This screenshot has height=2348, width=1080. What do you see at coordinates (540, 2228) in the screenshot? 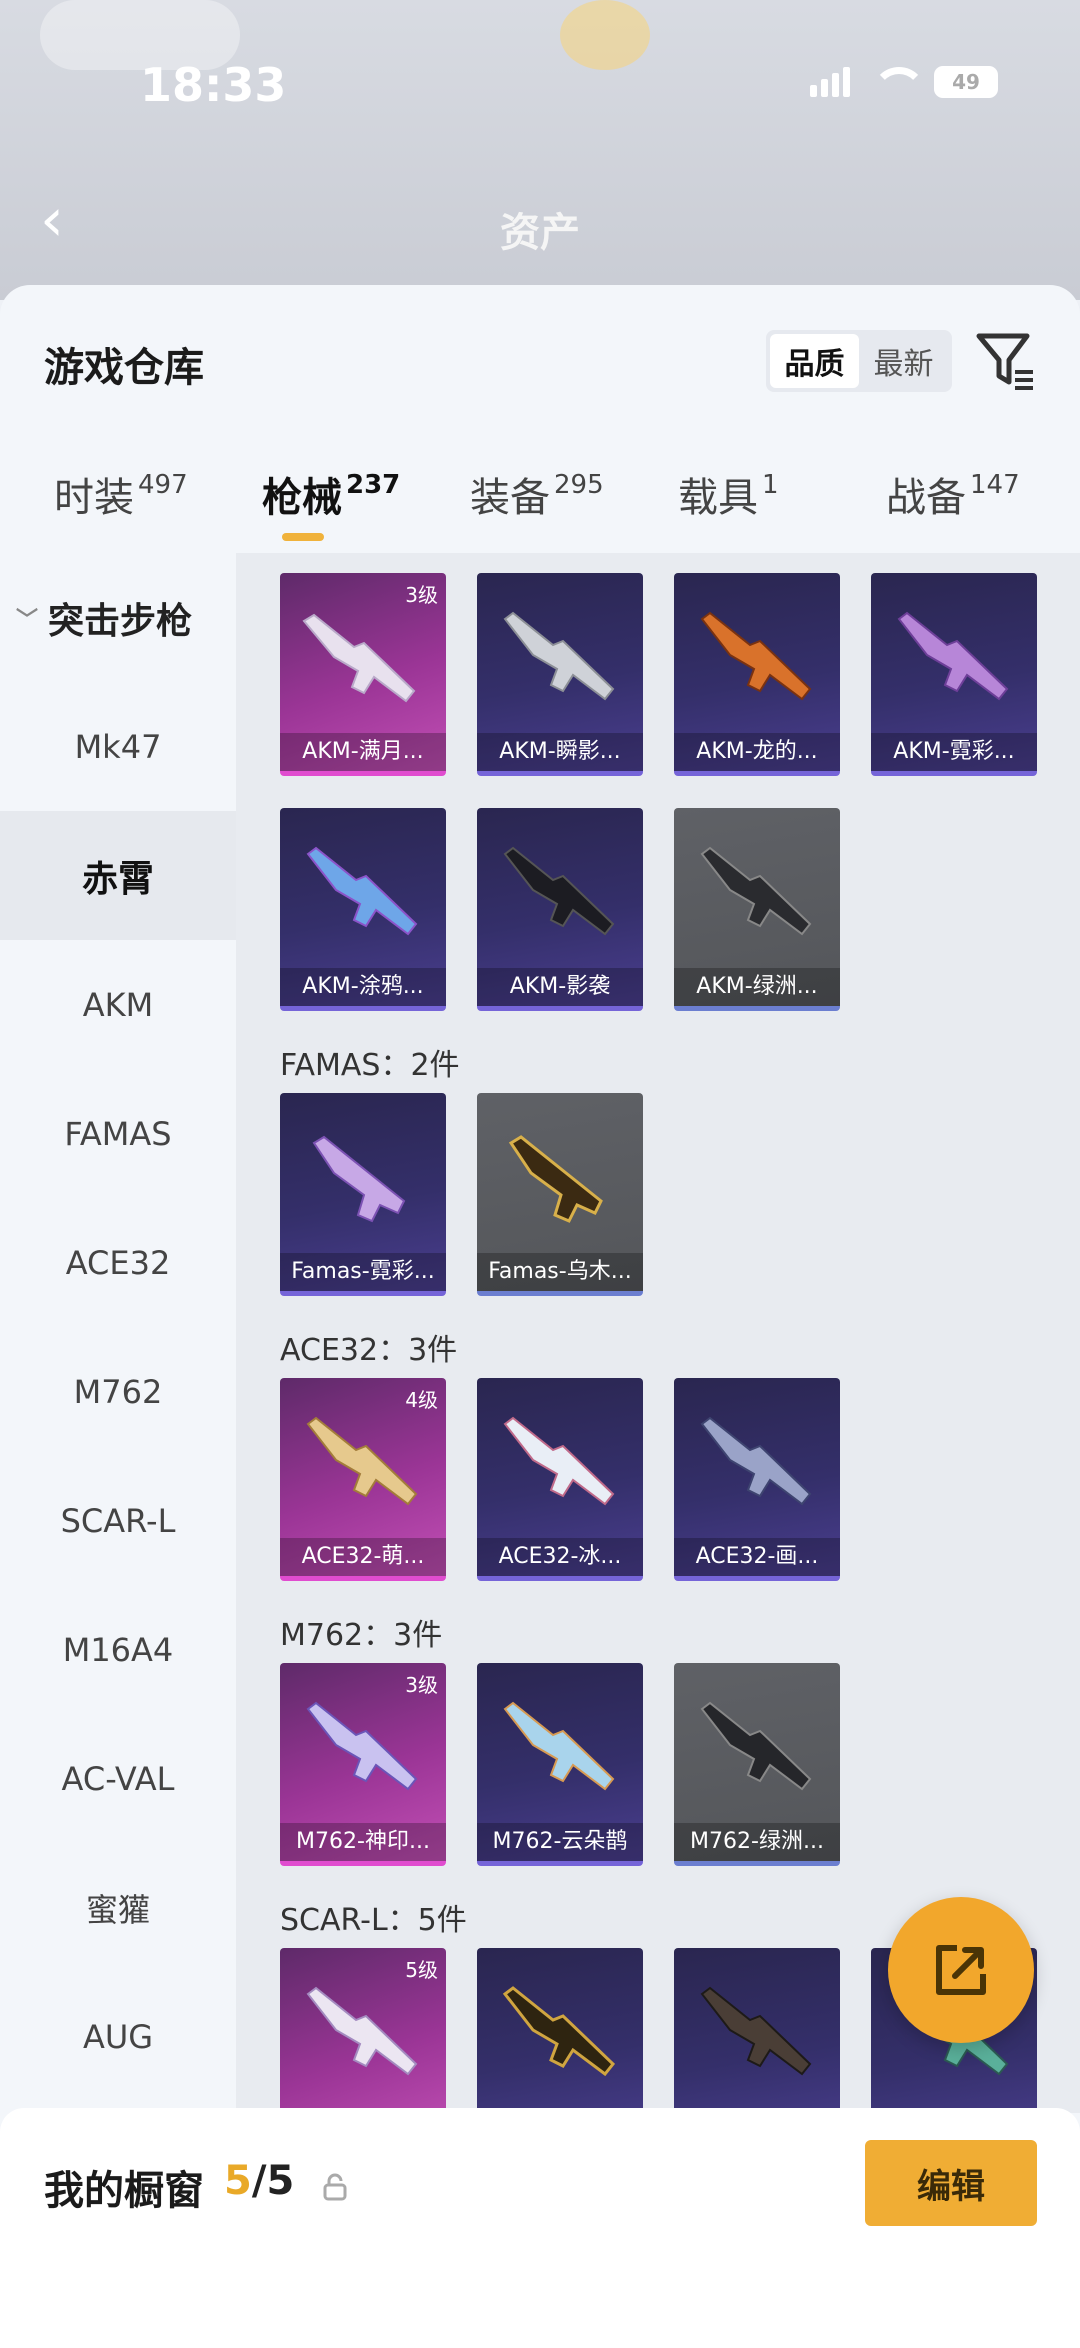
I see `showcase-bar: 我的橱窗 5/5 编辑` at bounding box center [540, 2228].